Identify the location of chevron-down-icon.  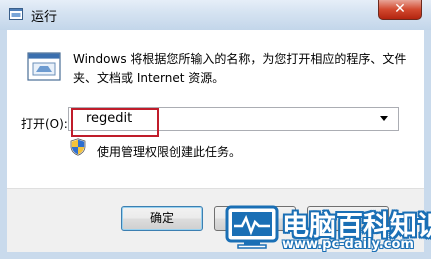
(384, 118).